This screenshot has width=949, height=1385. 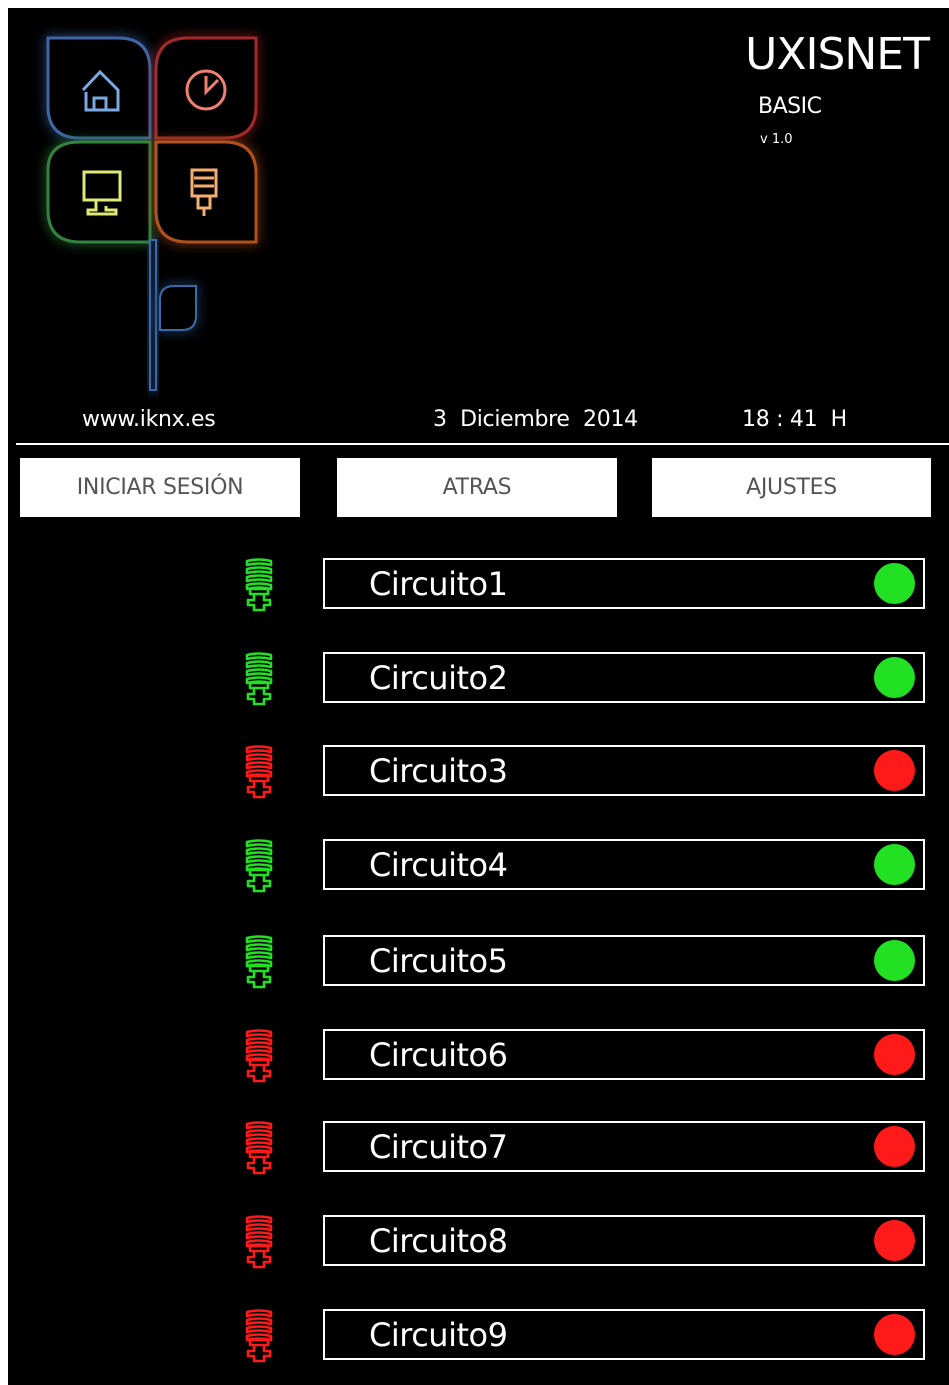 I want to click on circuit-label: Circuito9, so click(x=438, y=1335).